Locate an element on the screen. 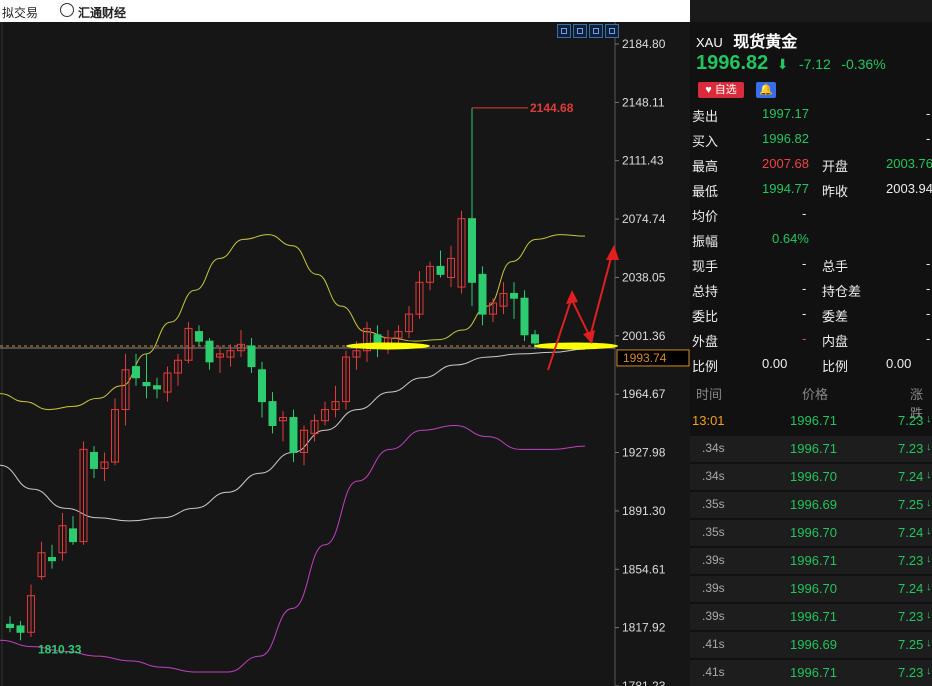 The width and height of the screenshot is (932, 686). symbol-name: 现货黄金 is located at coordinates (765, 42).